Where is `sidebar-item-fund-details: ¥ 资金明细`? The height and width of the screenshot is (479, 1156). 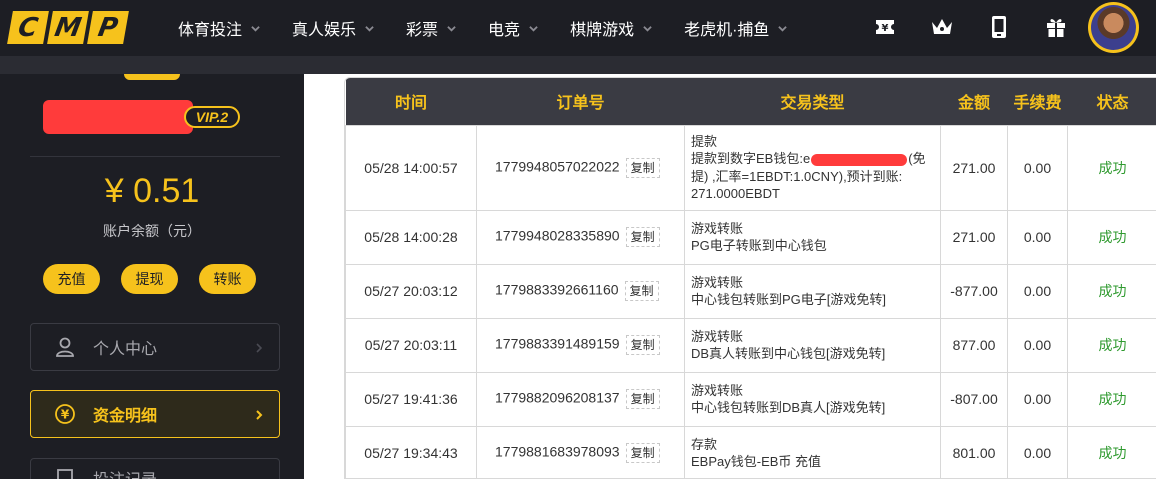 sidebar-item-fund-details: ¥ 资金明细 is located at coordinates (155, 414).